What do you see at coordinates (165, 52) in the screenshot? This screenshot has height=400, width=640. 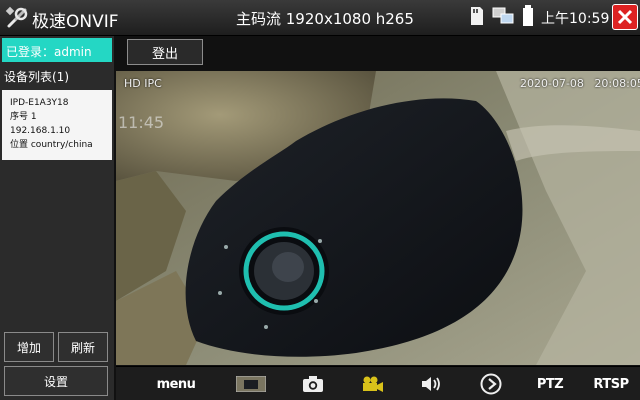 I see `logout-button: 登出` at bounding box center [165, 52].